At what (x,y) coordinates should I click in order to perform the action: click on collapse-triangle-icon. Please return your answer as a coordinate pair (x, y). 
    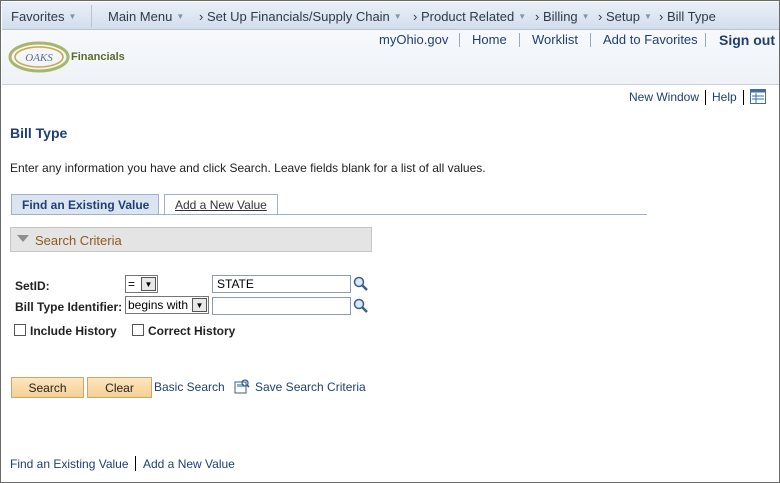
    Looking at the image, I should click on (23, 238).